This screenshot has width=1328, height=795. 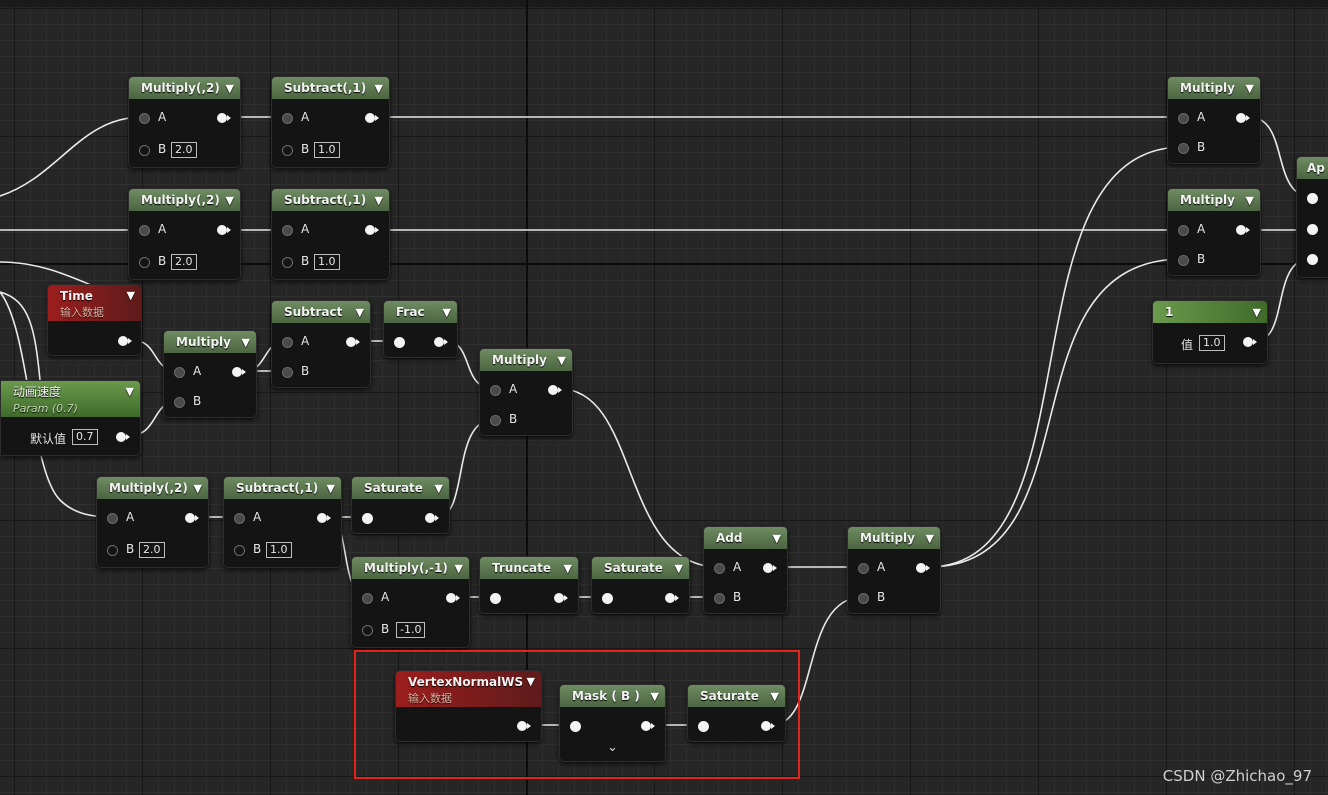 What do you see at coordinates (85, 437) in the screenshot?
I see `default-value-field: 0.7` at bounding box center [85, 437].